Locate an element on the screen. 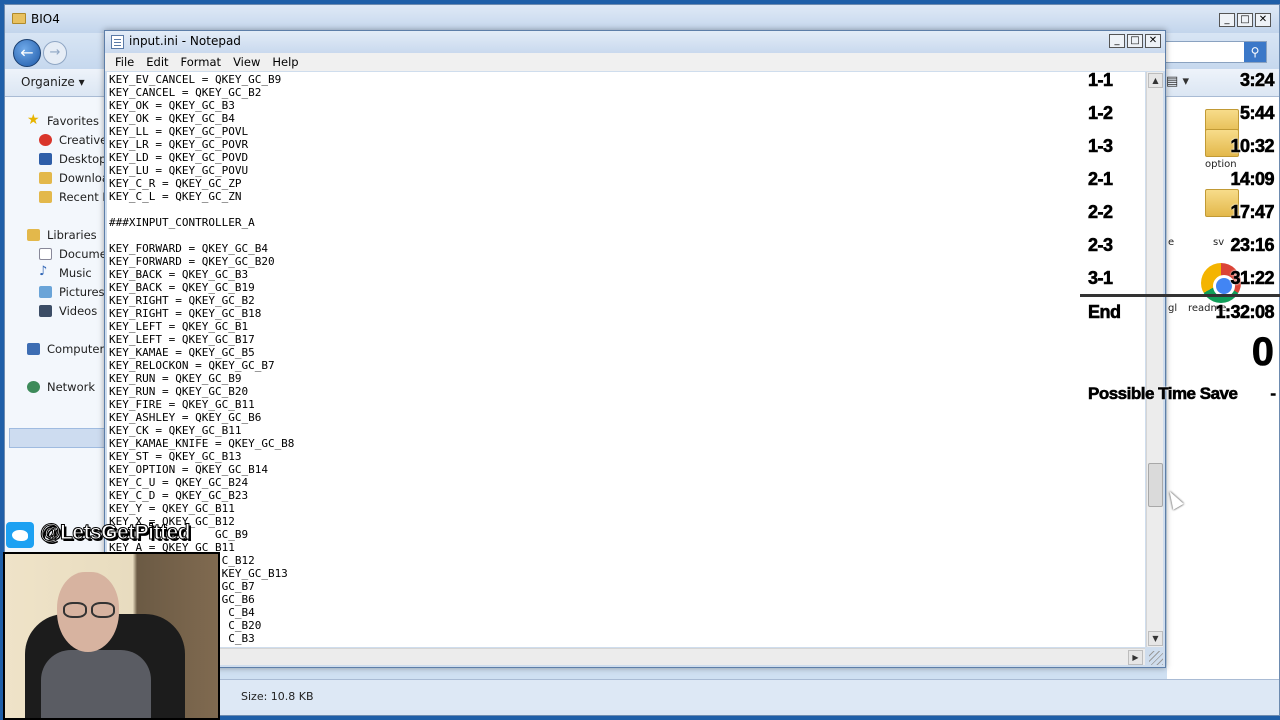  split-name: 2-2 is located at coordinates (1101, 212).